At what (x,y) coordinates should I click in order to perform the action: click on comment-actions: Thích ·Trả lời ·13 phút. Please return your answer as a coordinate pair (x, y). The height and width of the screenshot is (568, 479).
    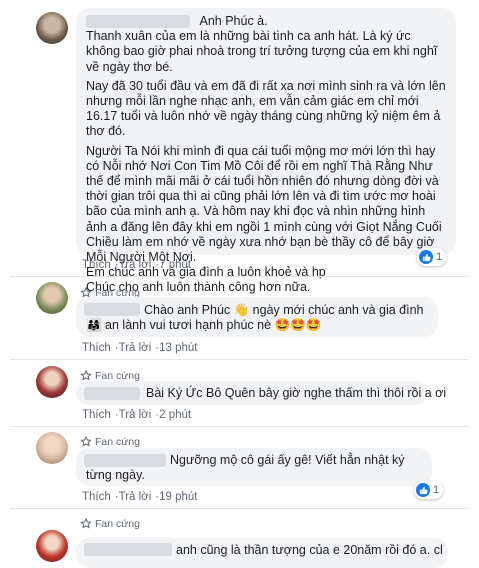
    Looking at the image, I should click on (140, 348).